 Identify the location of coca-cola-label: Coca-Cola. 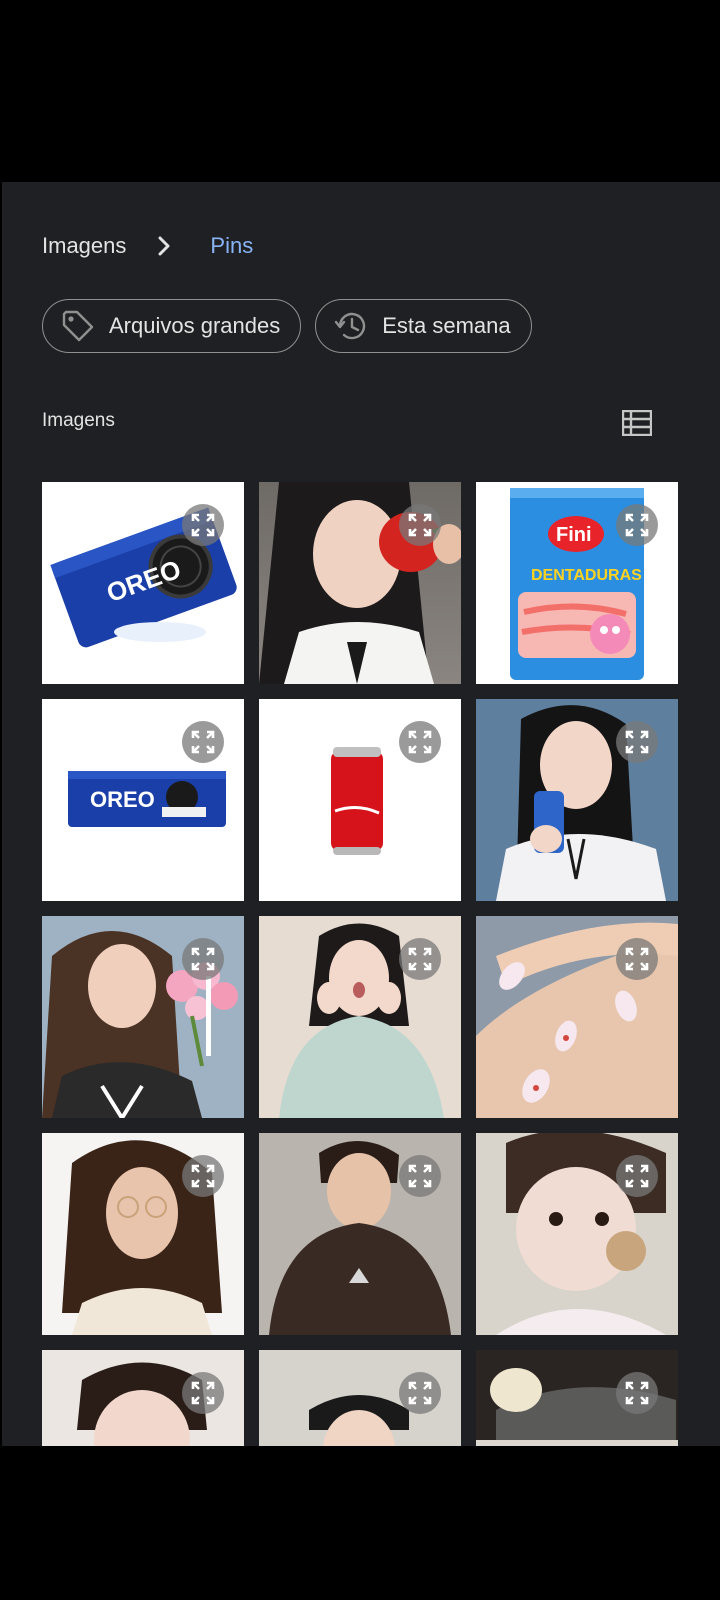
(389, 775).